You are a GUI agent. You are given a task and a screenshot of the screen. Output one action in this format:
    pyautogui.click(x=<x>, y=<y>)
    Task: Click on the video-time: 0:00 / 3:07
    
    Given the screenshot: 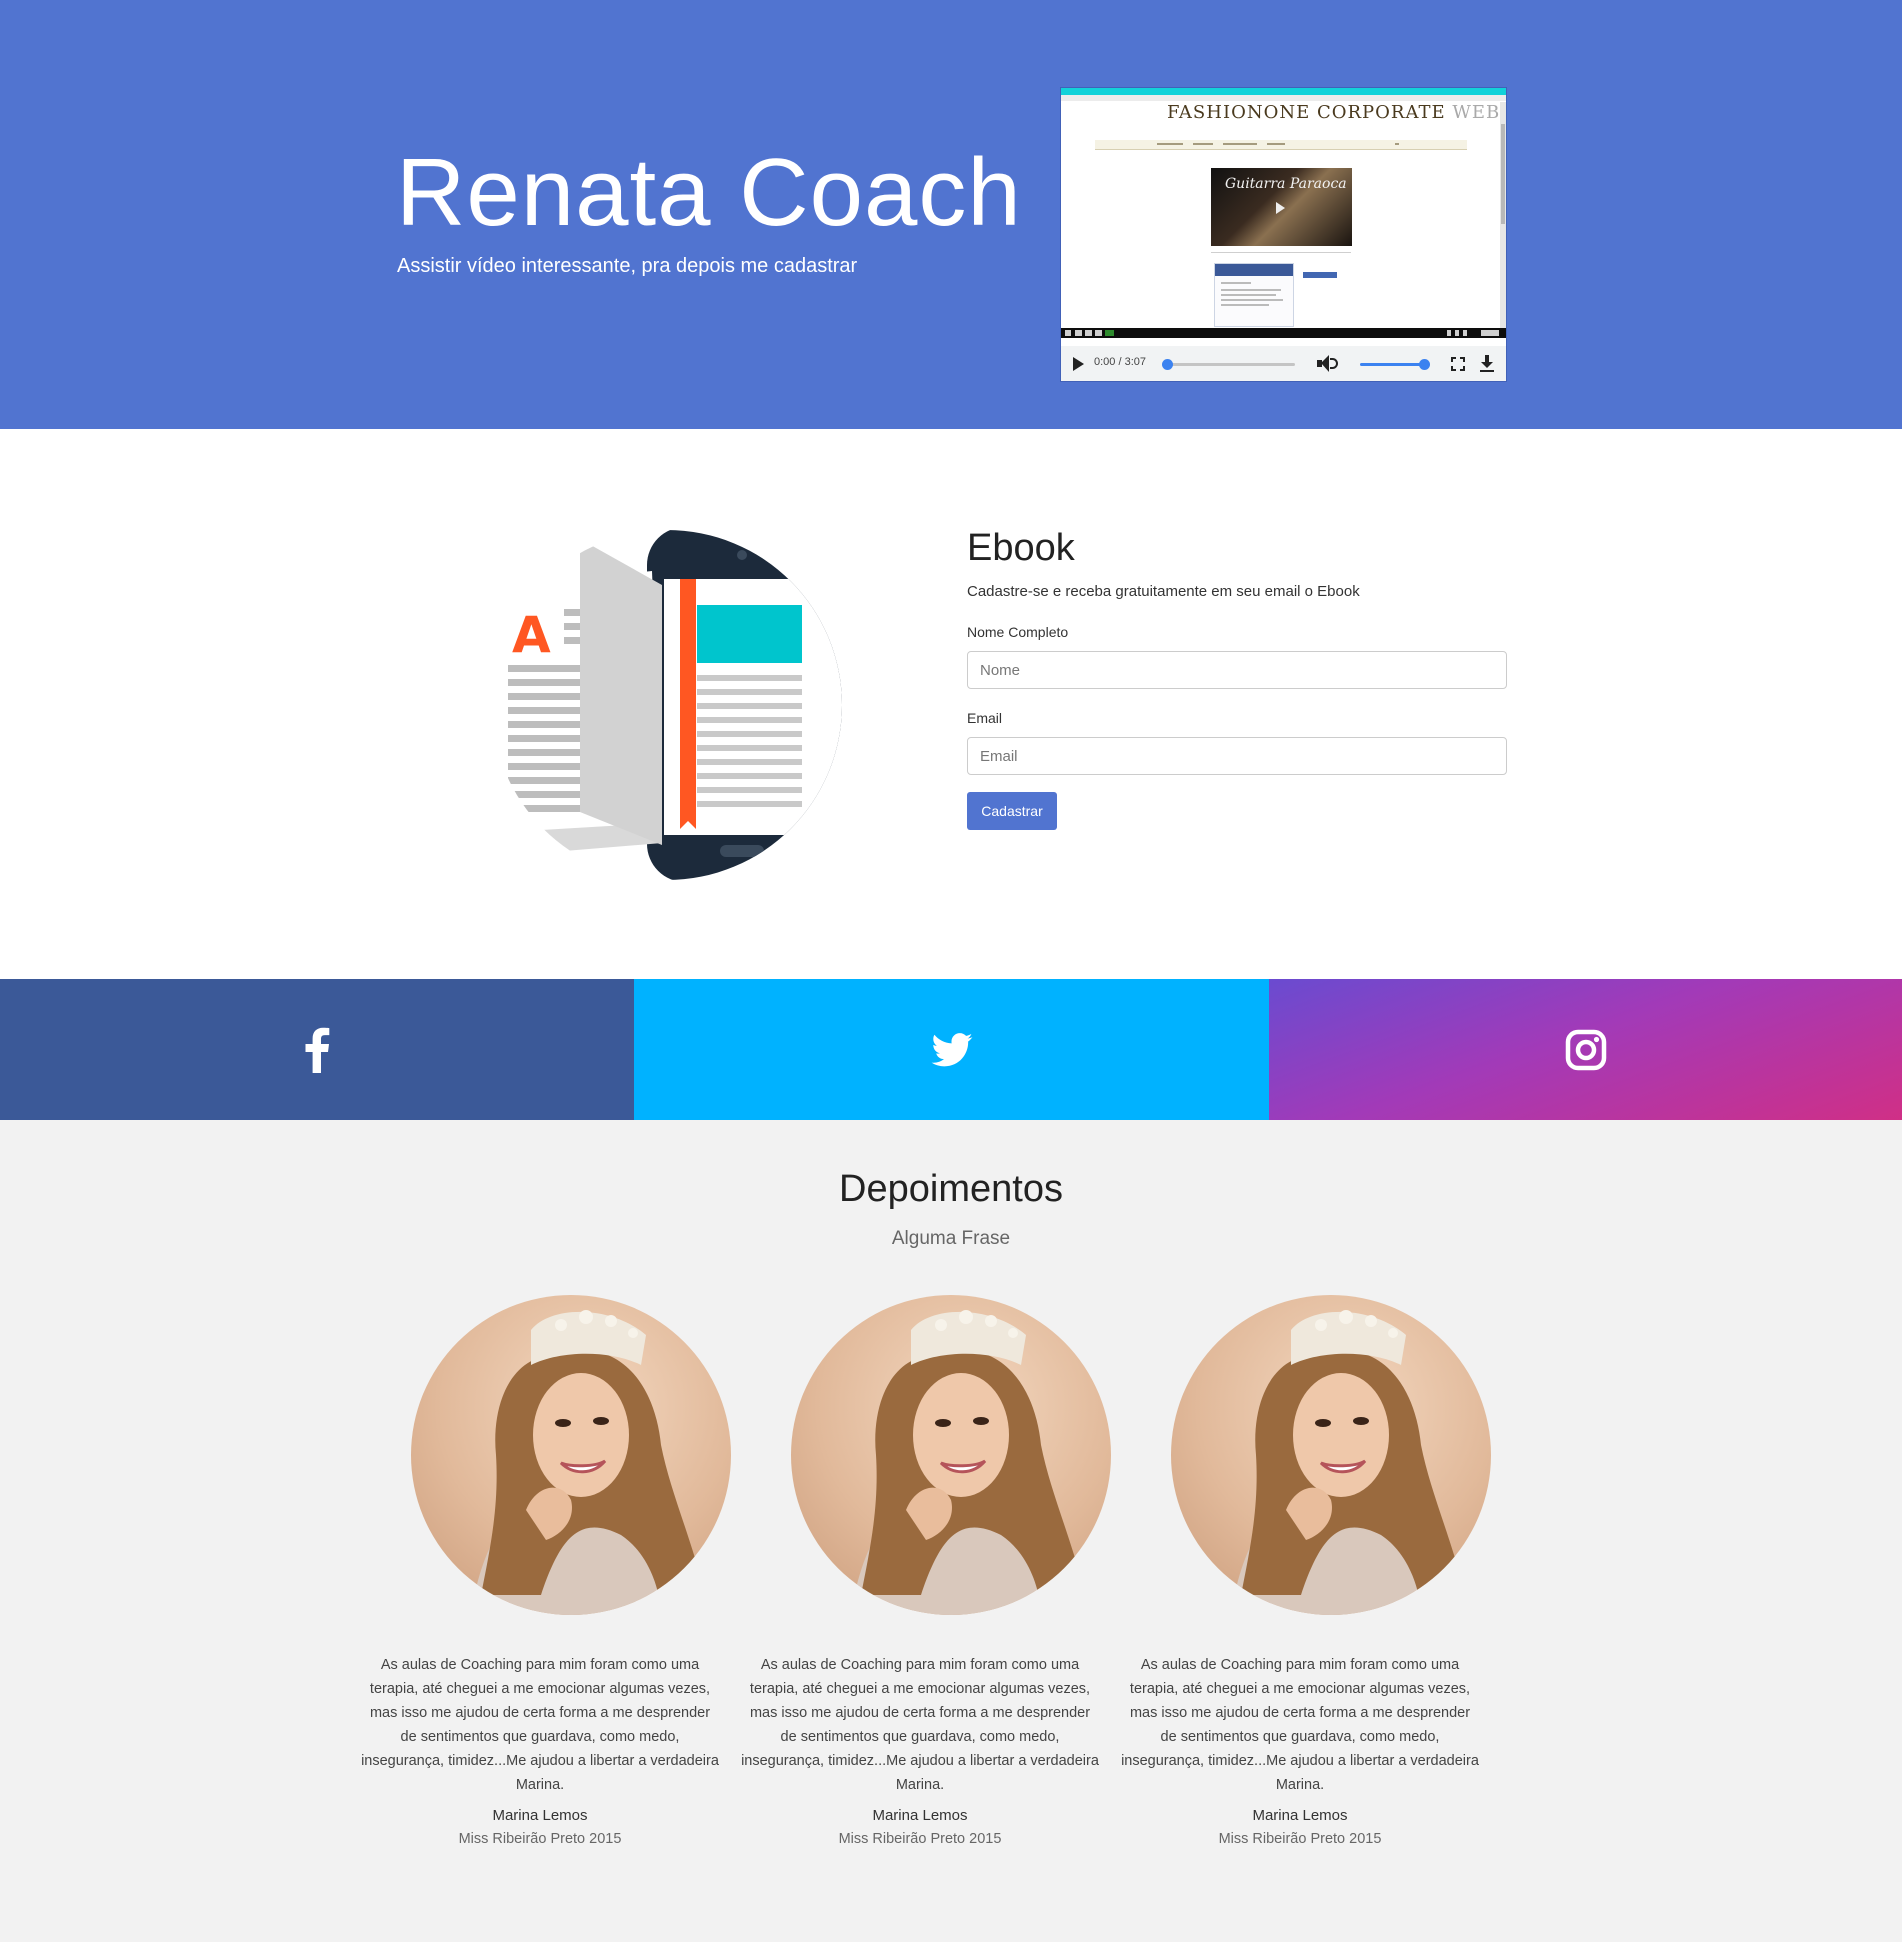 What is the action you would take?
    pyautogui.click(x=1120, y=362)
    